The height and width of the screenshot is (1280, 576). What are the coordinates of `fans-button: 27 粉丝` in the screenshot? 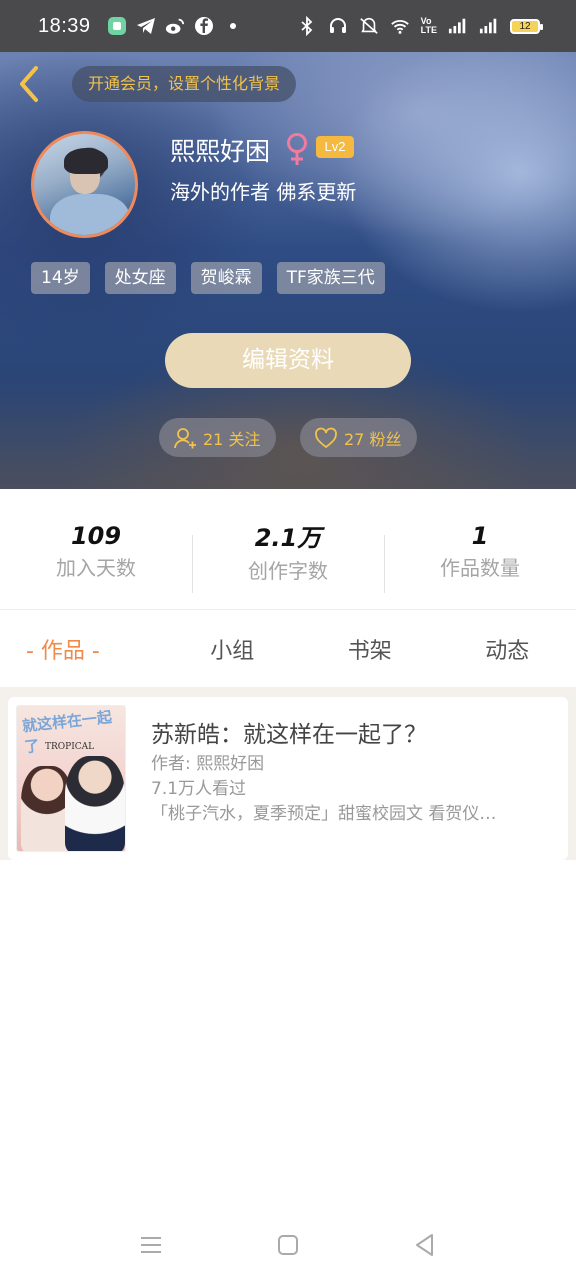 It's located at (358, 437).